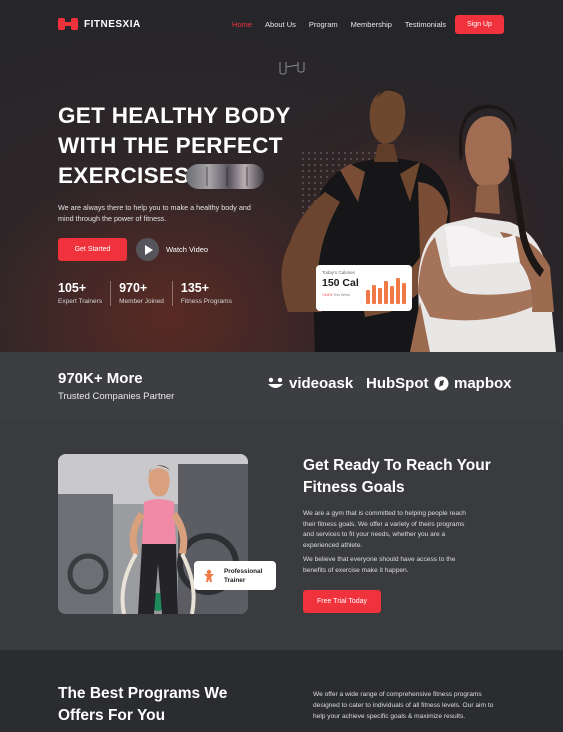  I want to click on partner-hubspot-logo: HubSpot, so click(397, 383).